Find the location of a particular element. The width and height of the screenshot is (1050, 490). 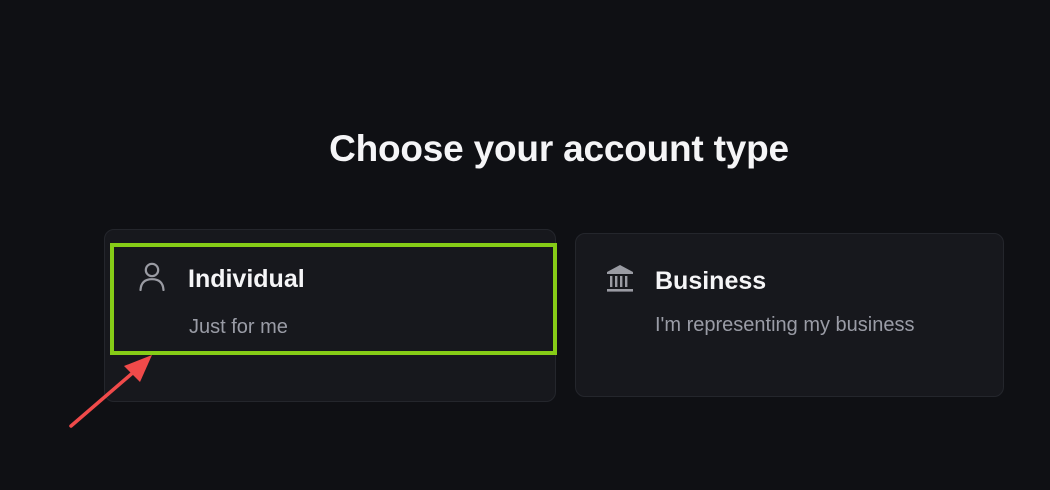

business-title: Business is located at coordinates (711, 281).